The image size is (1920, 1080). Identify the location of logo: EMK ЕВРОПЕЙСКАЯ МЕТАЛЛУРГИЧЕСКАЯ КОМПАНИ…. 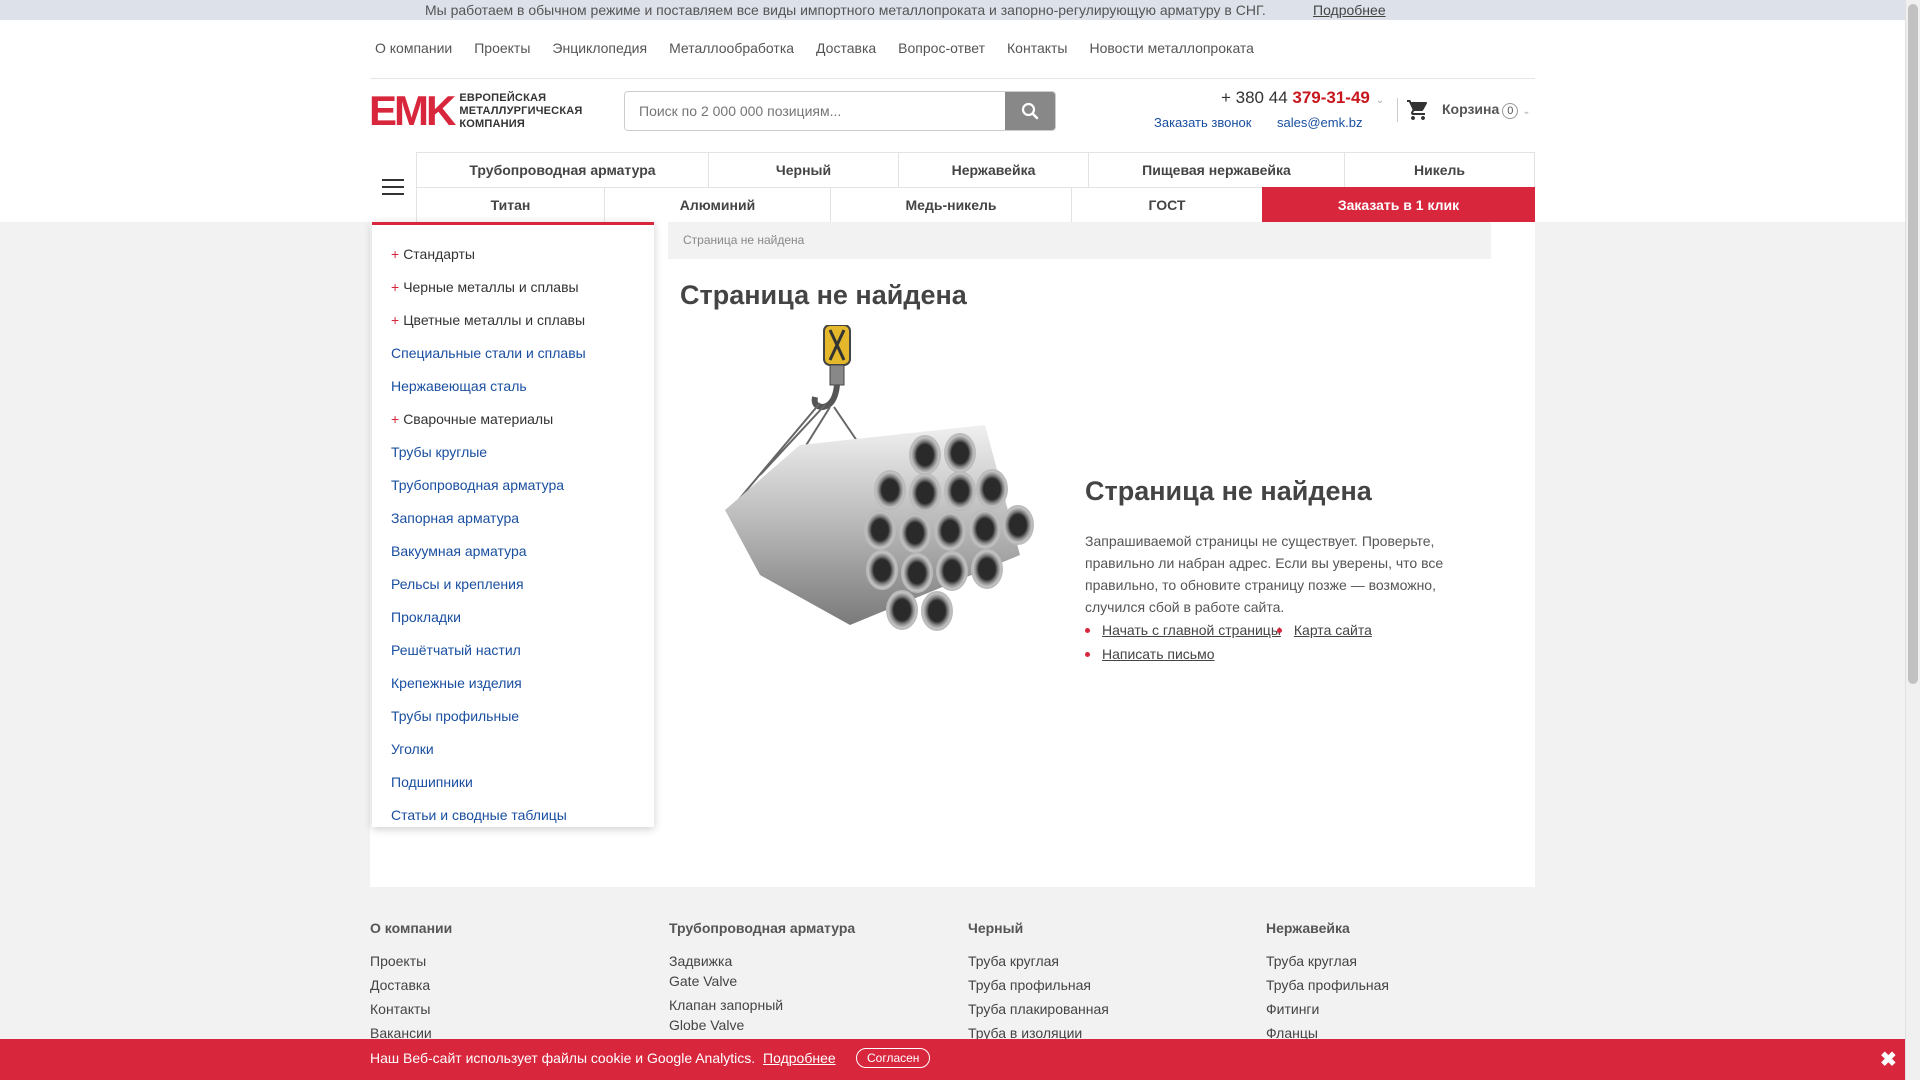
(487, 111).